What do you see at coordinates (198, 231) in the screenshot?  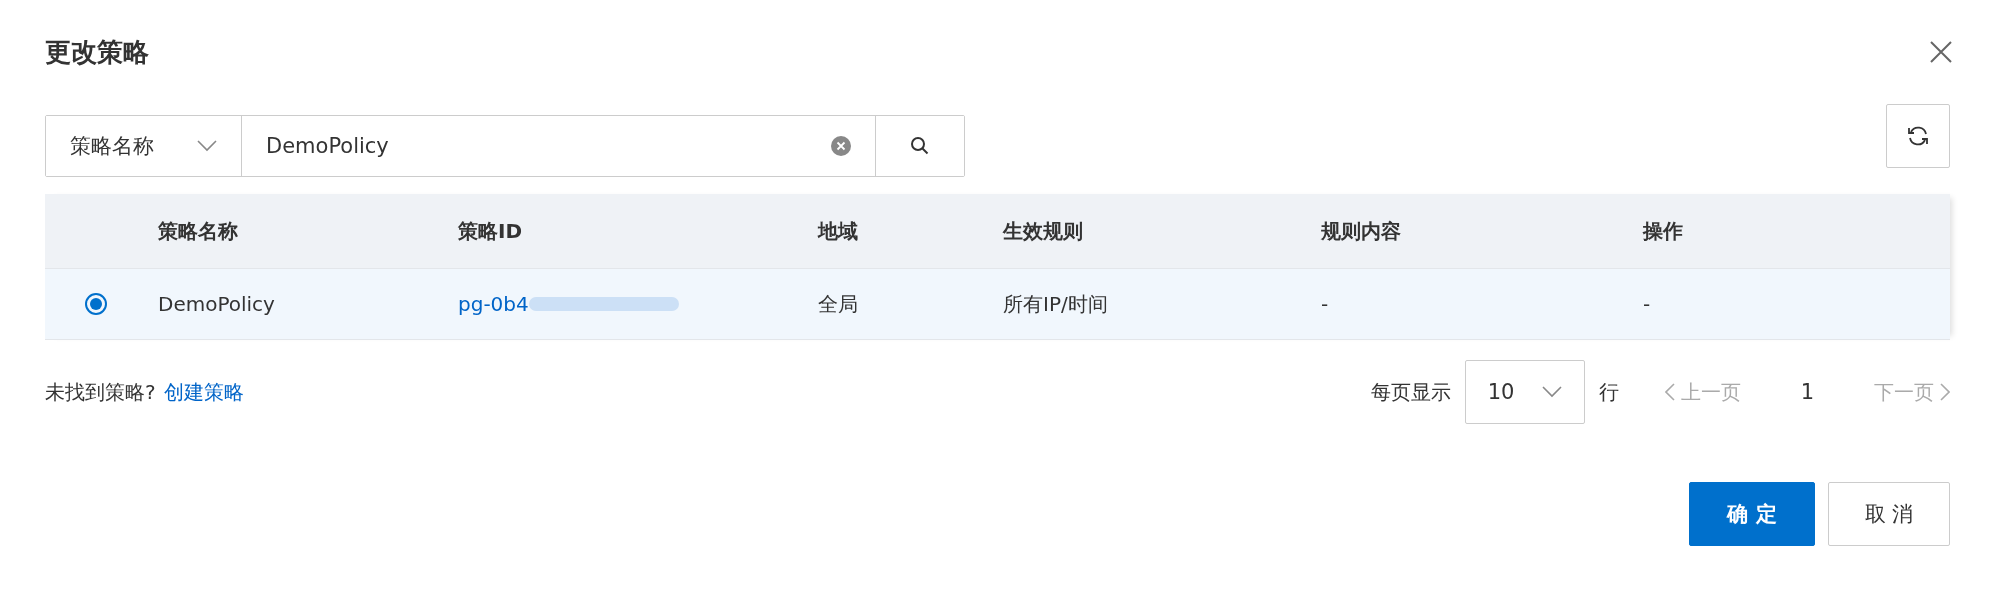 I see `column-header: 策略名称` at bounding box center [198, 231].